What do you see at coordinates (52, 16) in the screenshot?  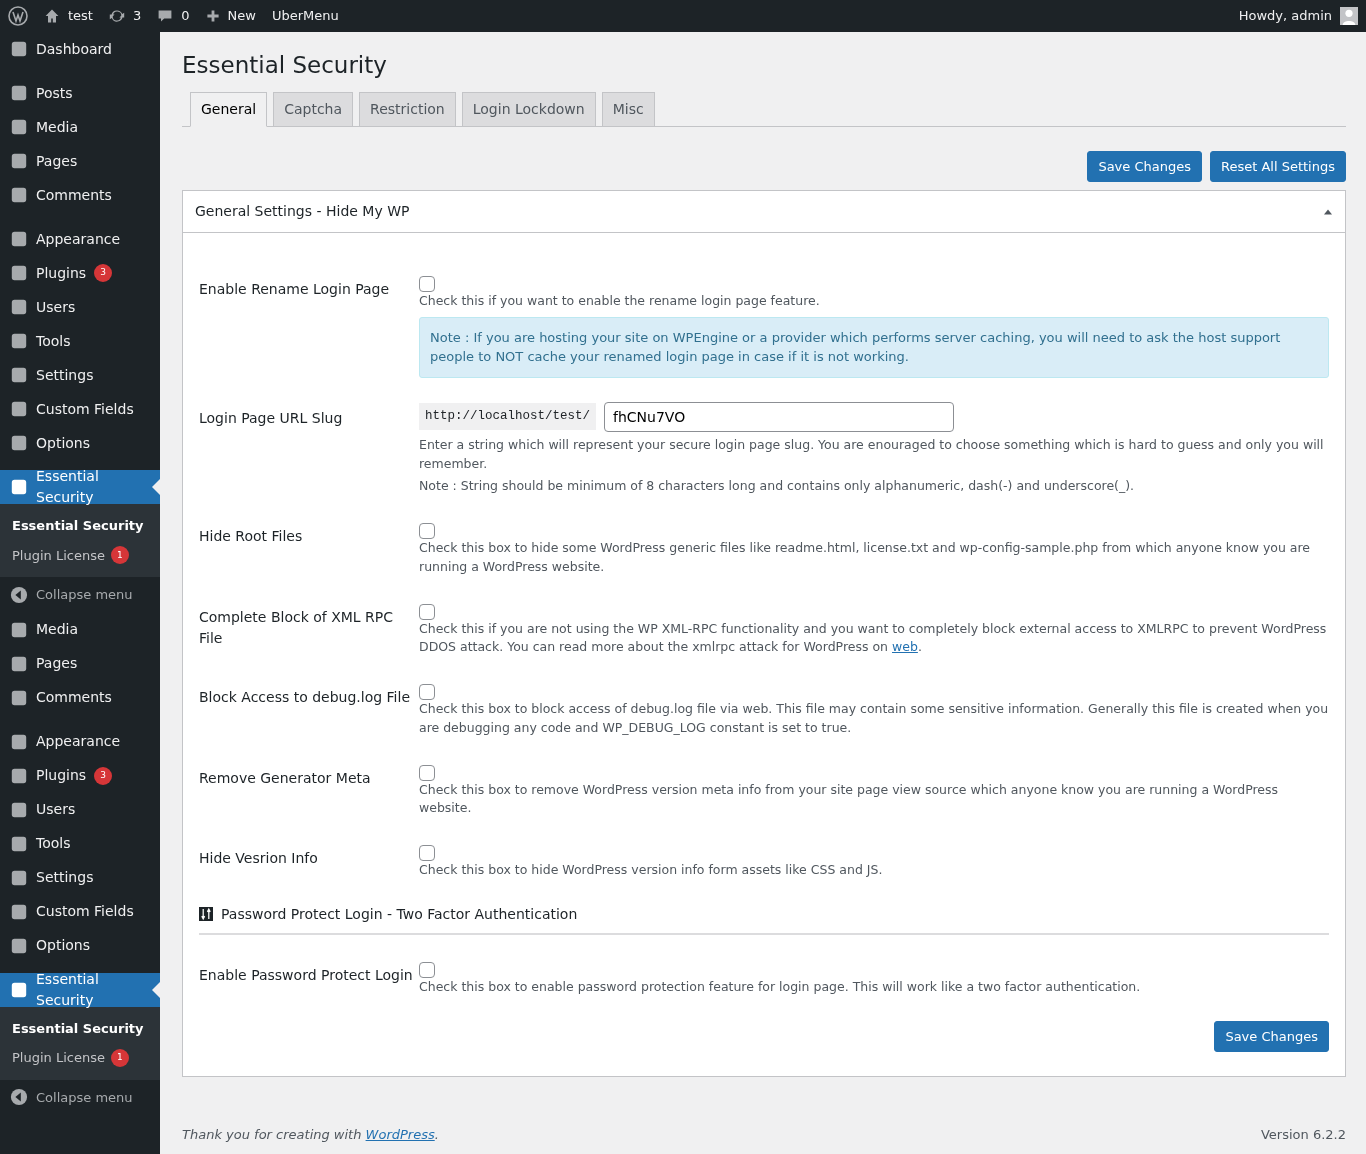 I see `home-icon` at bounding box center [52, 16].